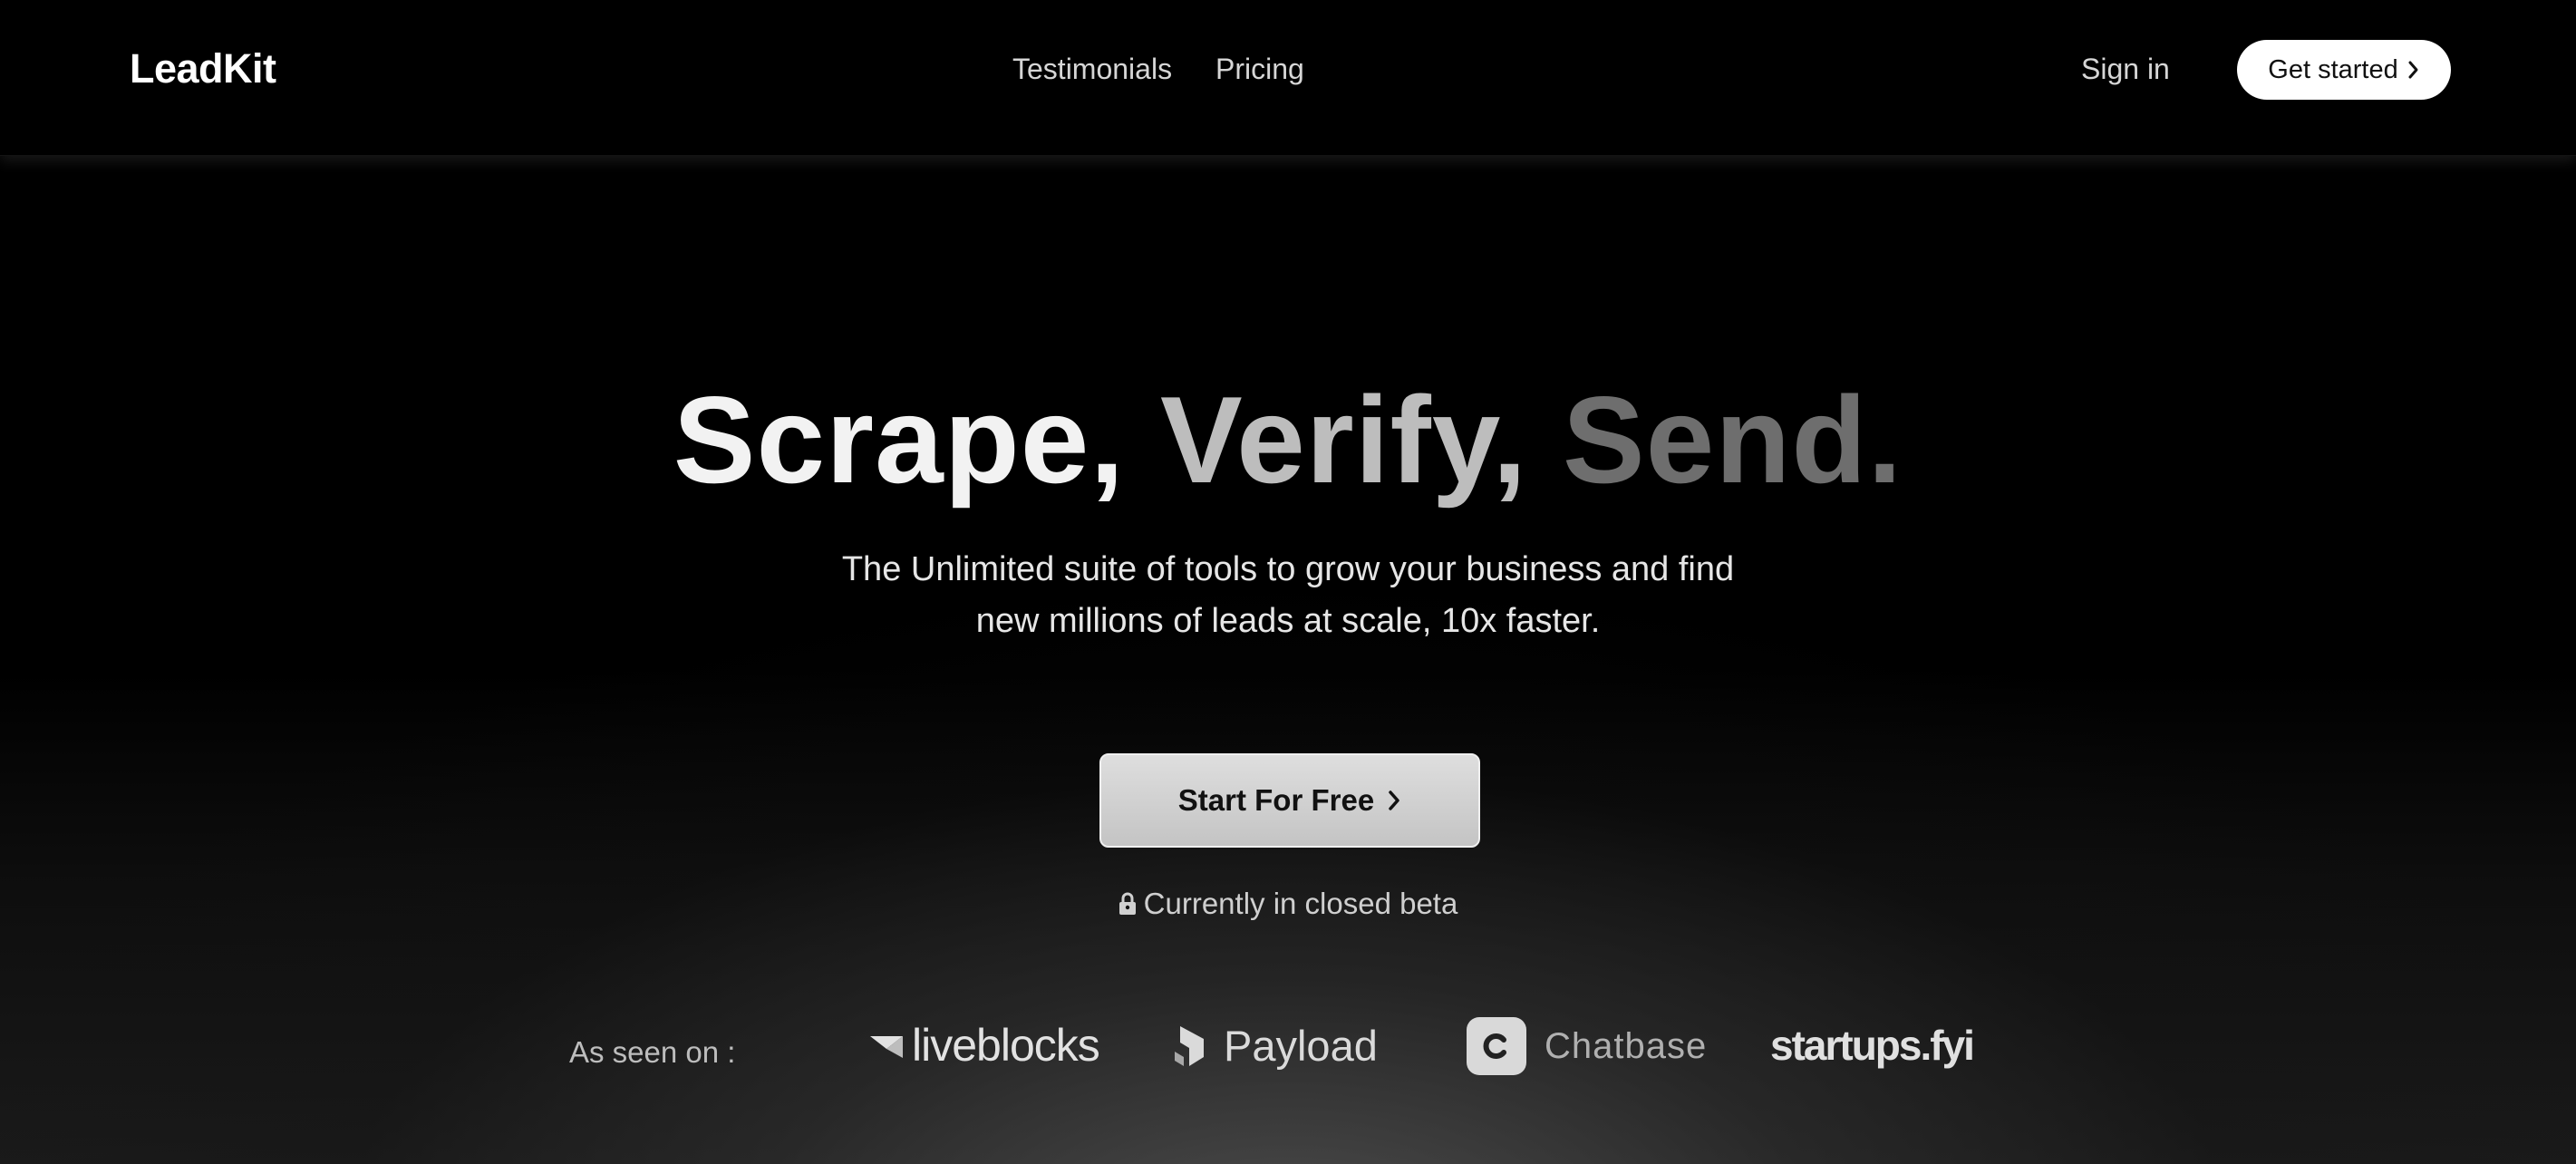  Describe the element at coordinates (1006, 1045) in the screenshot. I see `brand-liveblocks-name: liveblocks` at that location.